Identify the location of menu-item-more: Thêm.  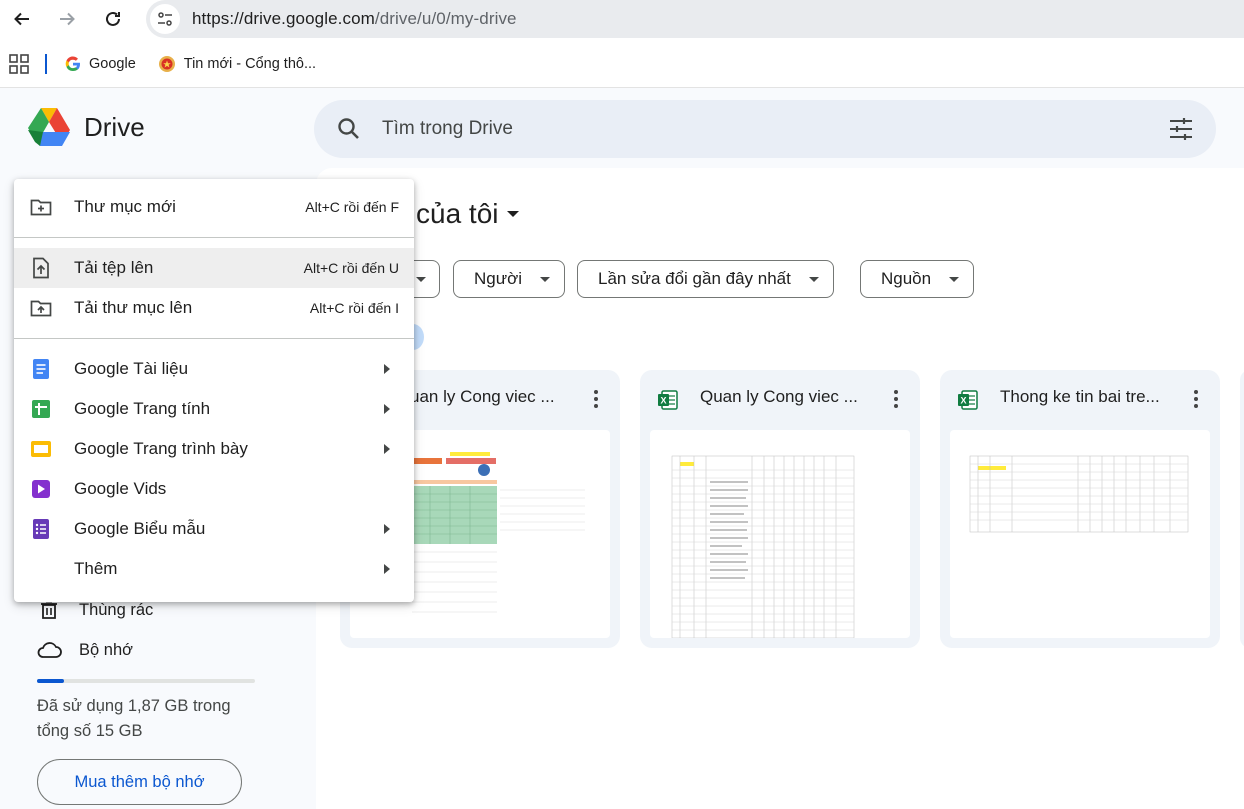
(214, 569).